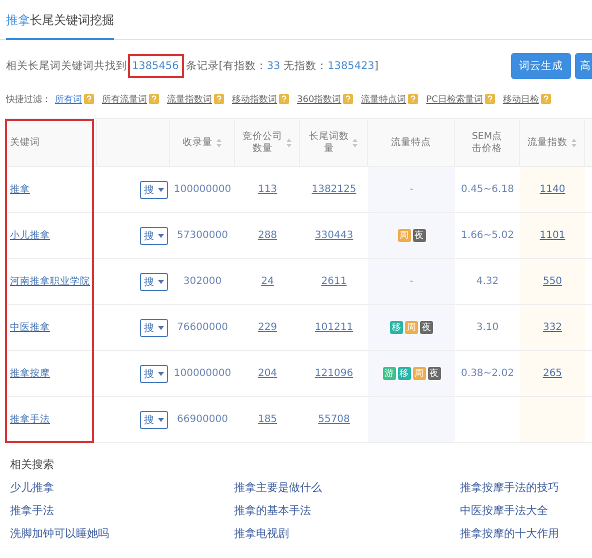  I want to click on filter-label: 快捷过滤：, so click(28, 100).